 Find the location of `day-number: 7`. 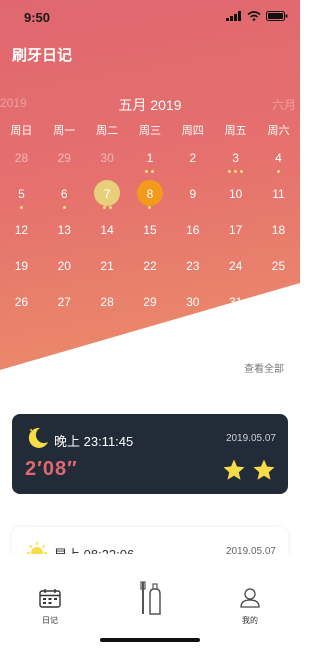

day-number: 7 is located at coordinates (107, 194).